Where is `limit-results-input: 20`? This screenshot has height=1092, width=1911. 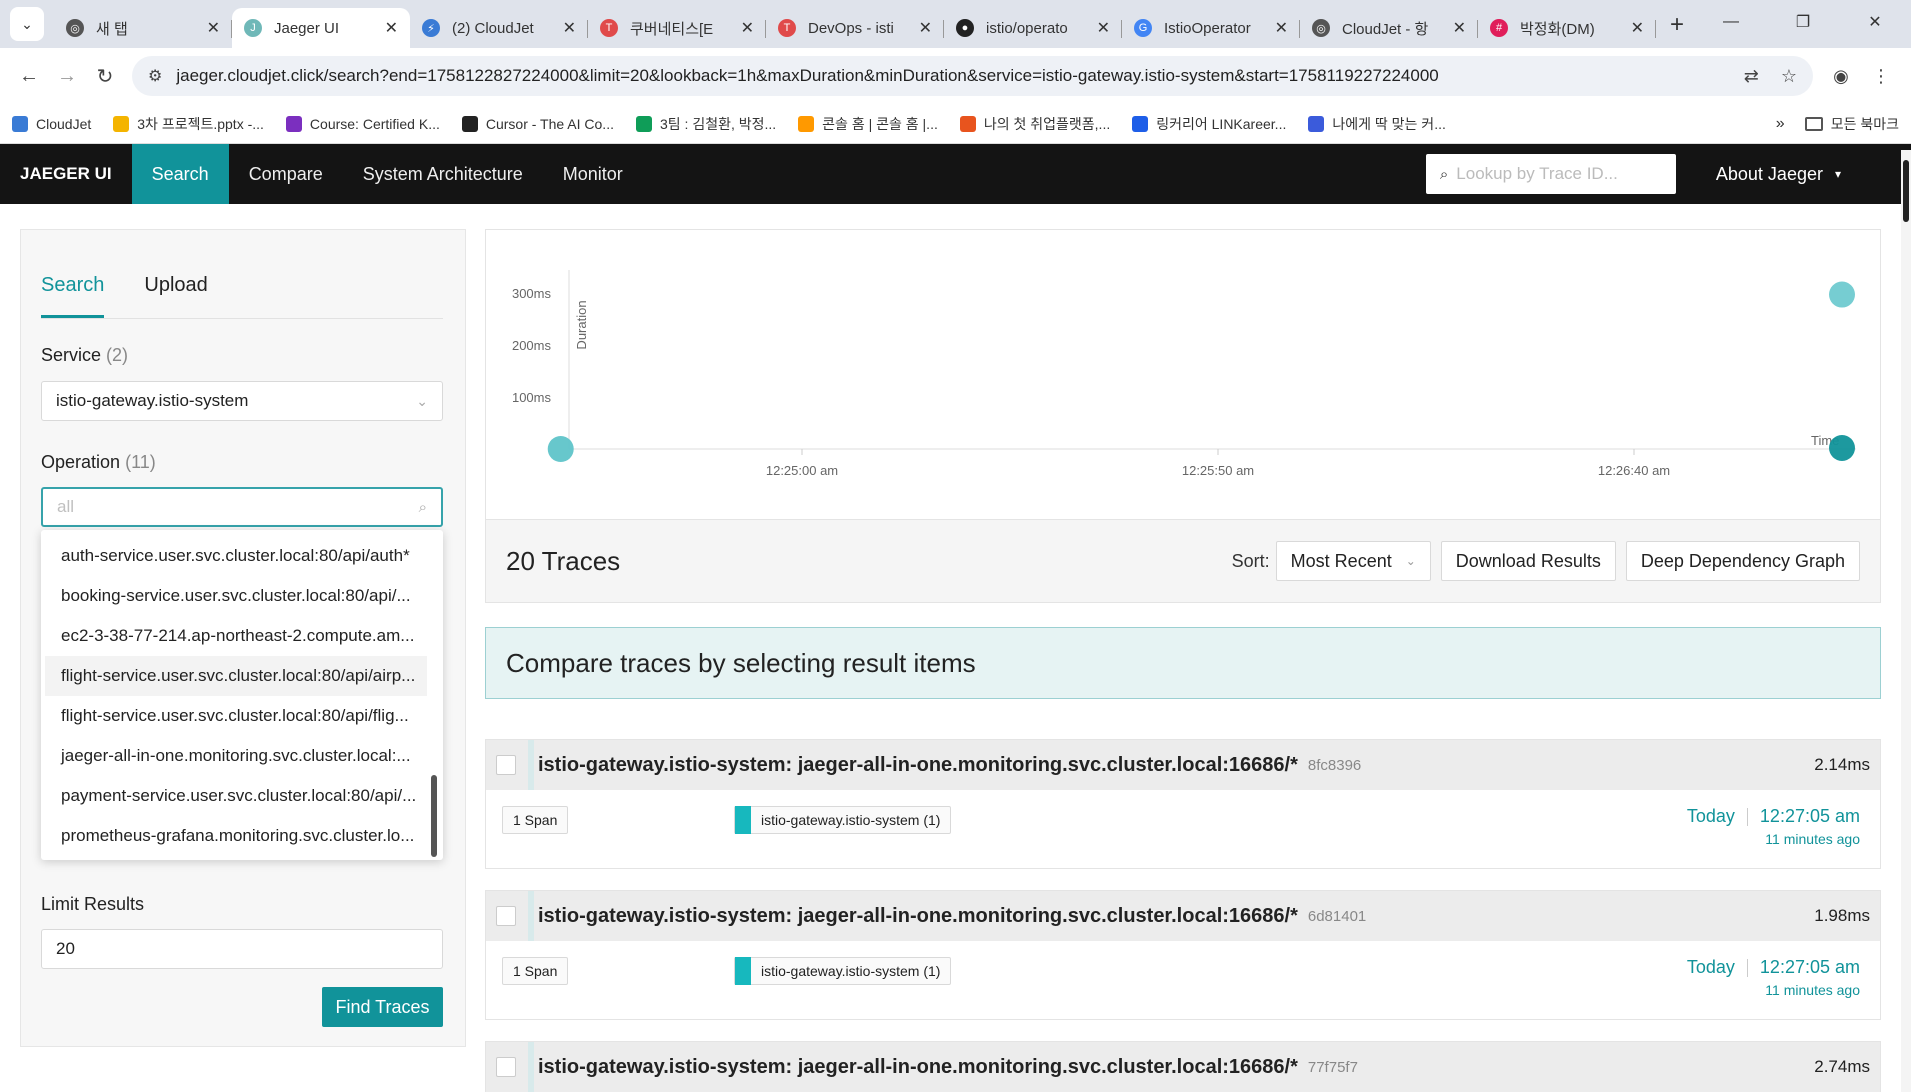
limit-results-input: 20 is located at coordinates (242, 949).